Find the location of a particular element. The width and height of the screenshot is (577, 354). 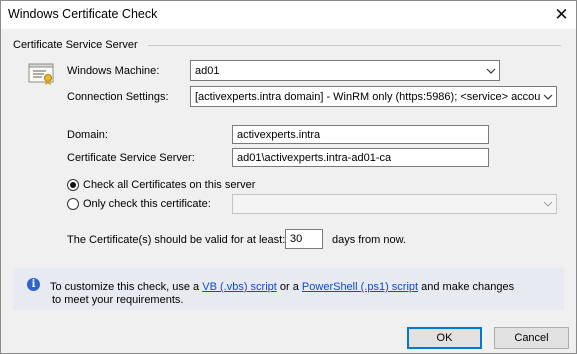

windows-machine-combo: ad01 is located at coordinates (345, 70).